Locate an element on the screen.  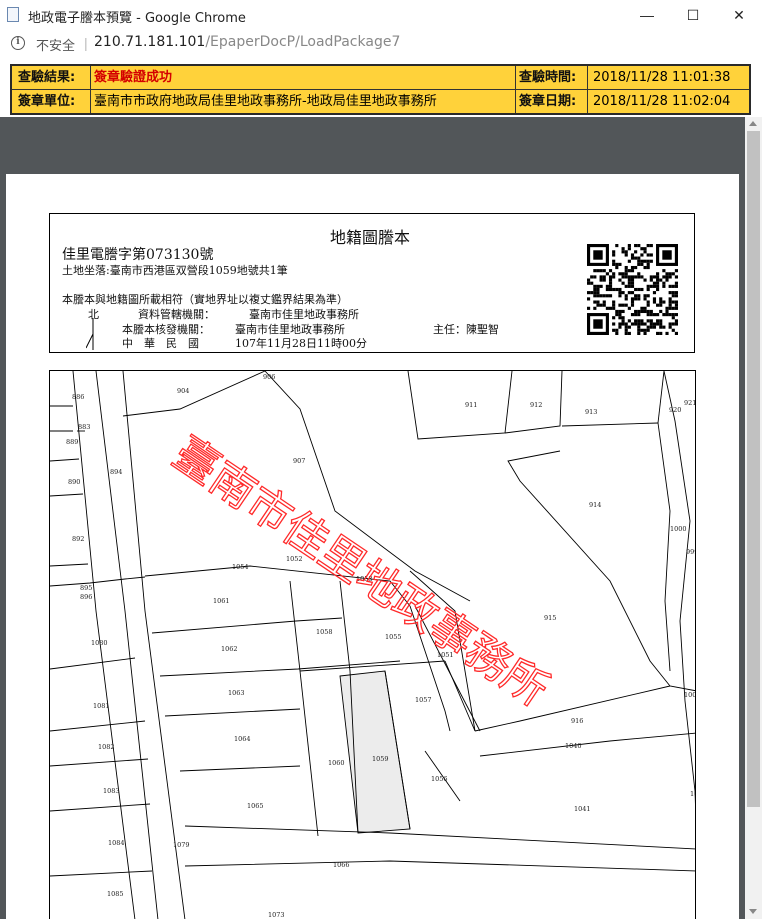
url-host: 210.71.181.101 is located at coordinates (150, 42).